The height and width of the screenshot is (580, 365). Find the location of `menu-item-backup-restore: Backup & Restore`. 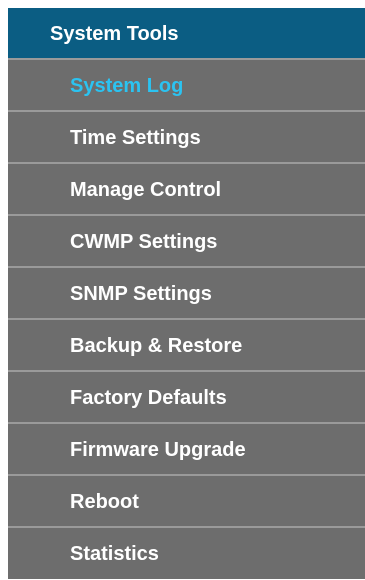

menu-item-backup-restore: Backup & Restore is located at coordinates (186, 346).